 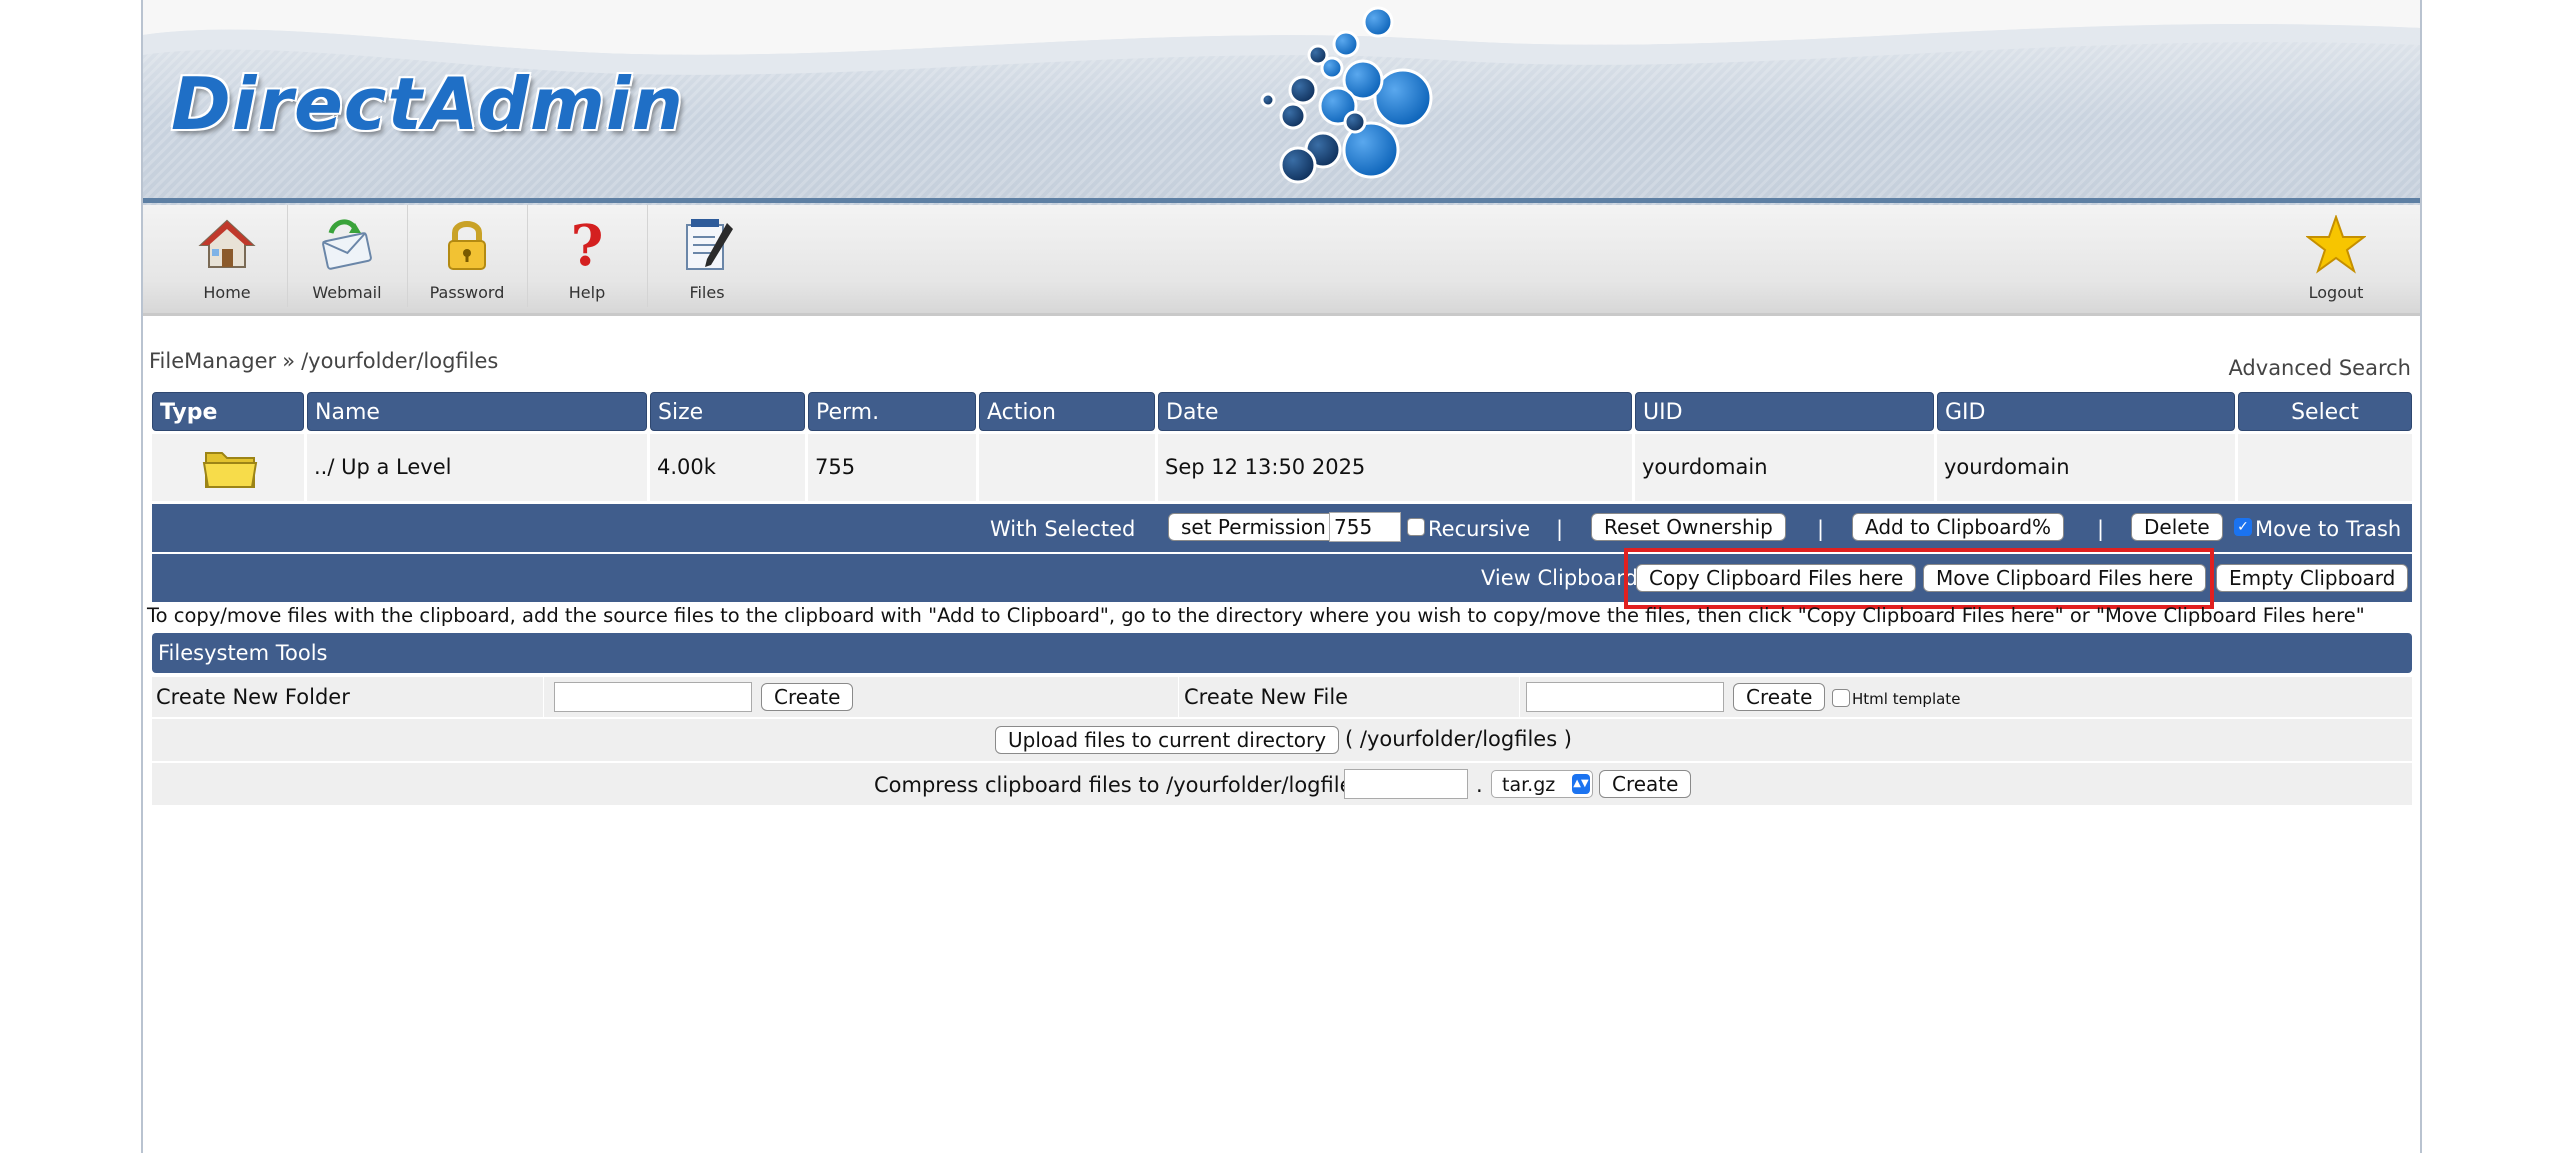 I want to click on create-file-label: Create New File, so click(x=1266, y=697).